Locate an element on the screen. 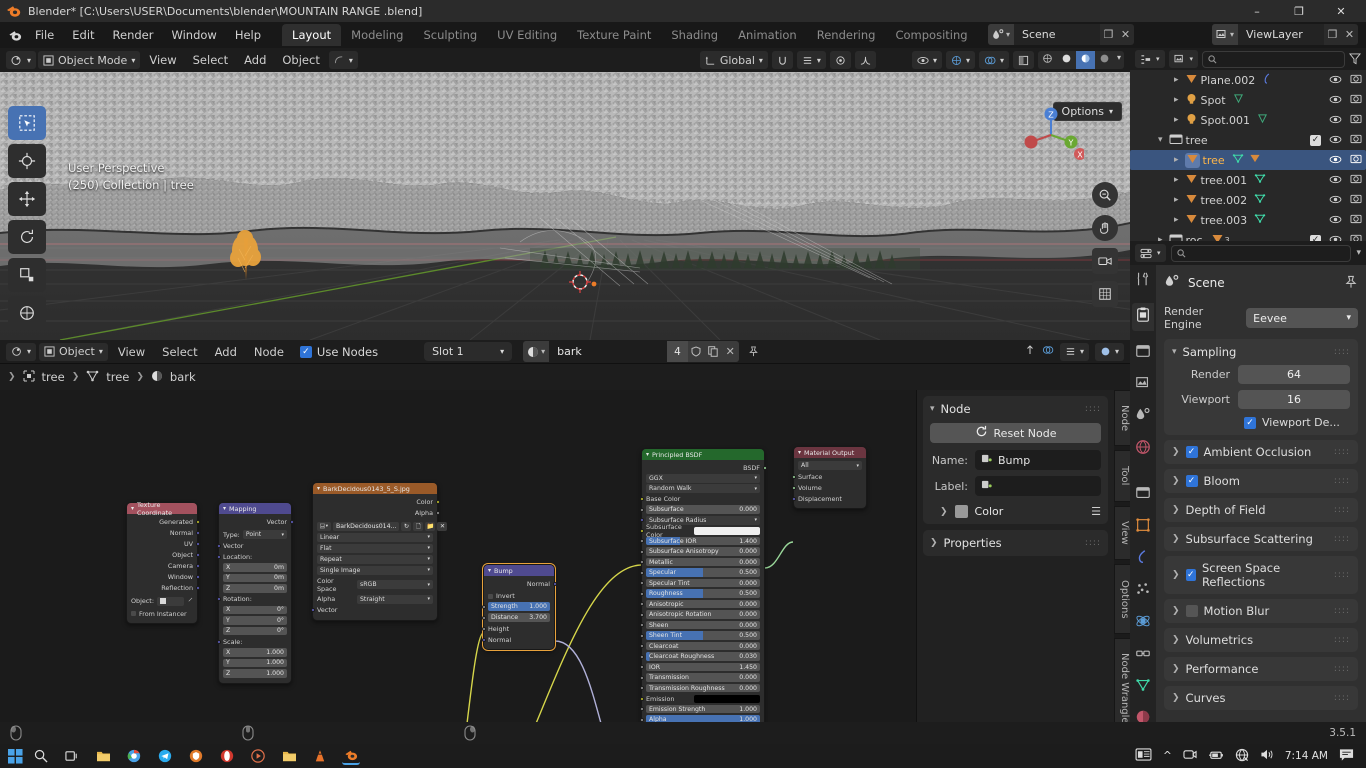 The image size is (1366, 768). node-menu-node: Node is located at coordinates (269, 352).